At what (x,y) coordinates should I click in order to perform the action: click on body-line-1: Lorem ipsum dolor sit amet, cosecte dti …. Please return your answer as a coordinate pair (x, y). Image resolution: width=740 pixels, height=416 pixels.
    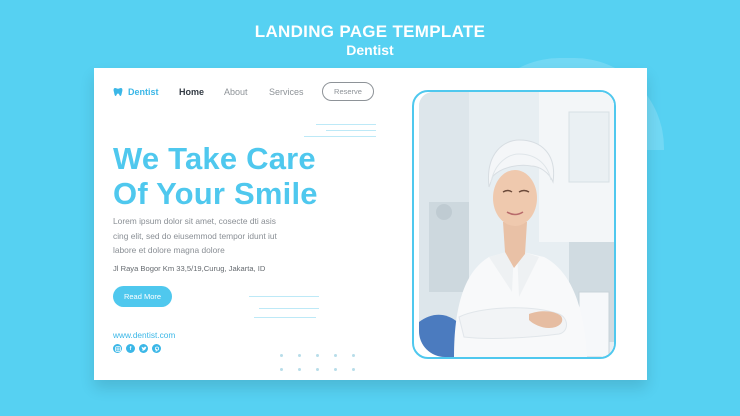
    Looking at the image, I should click on (194, 221).